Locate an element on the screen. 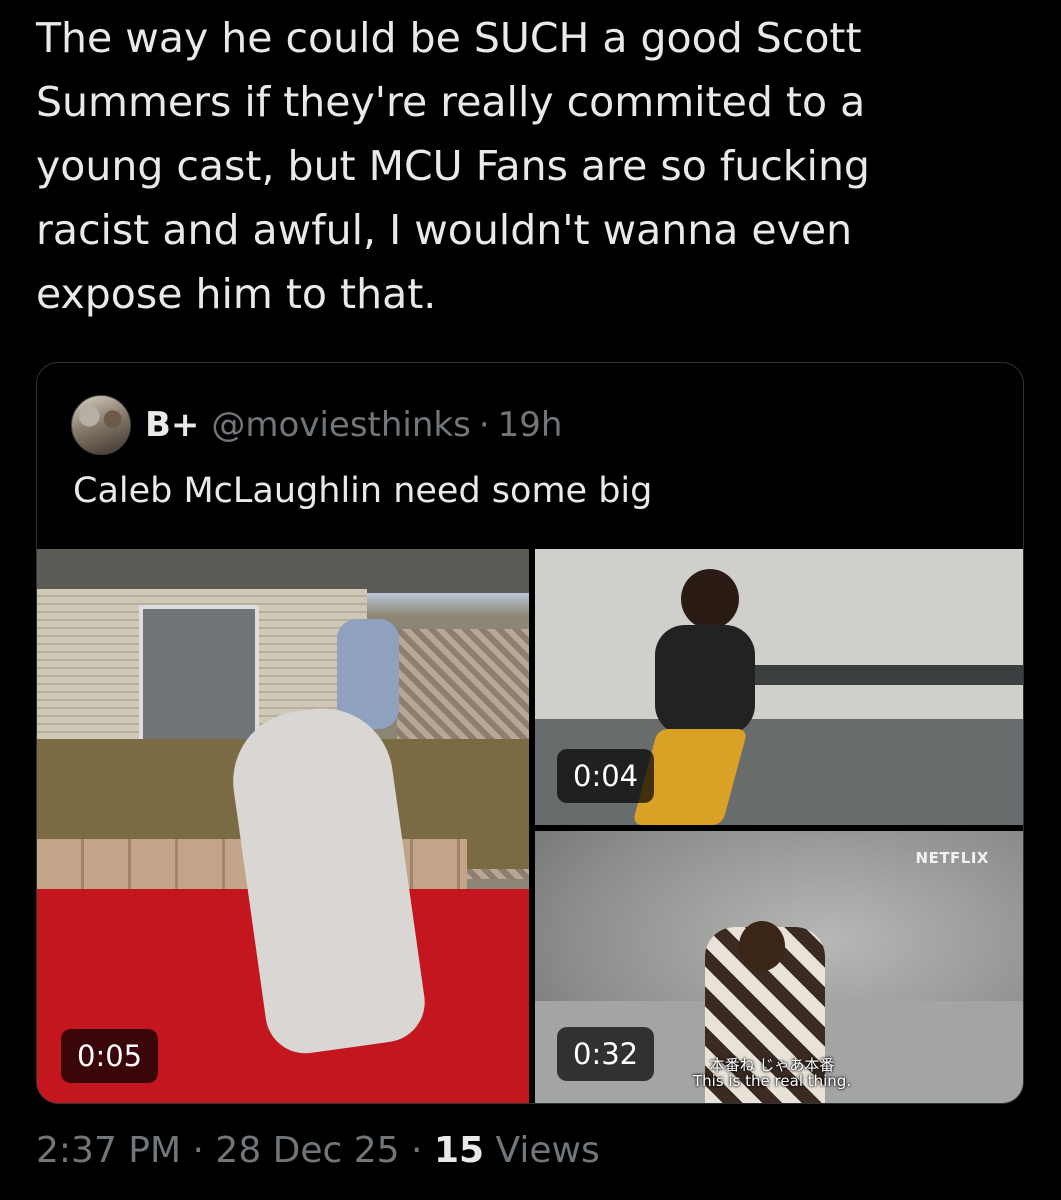 The width and height of the screenshot is (1061, 1200). video-duration-badge: 0:32 is located at coordinates (606, 1054).